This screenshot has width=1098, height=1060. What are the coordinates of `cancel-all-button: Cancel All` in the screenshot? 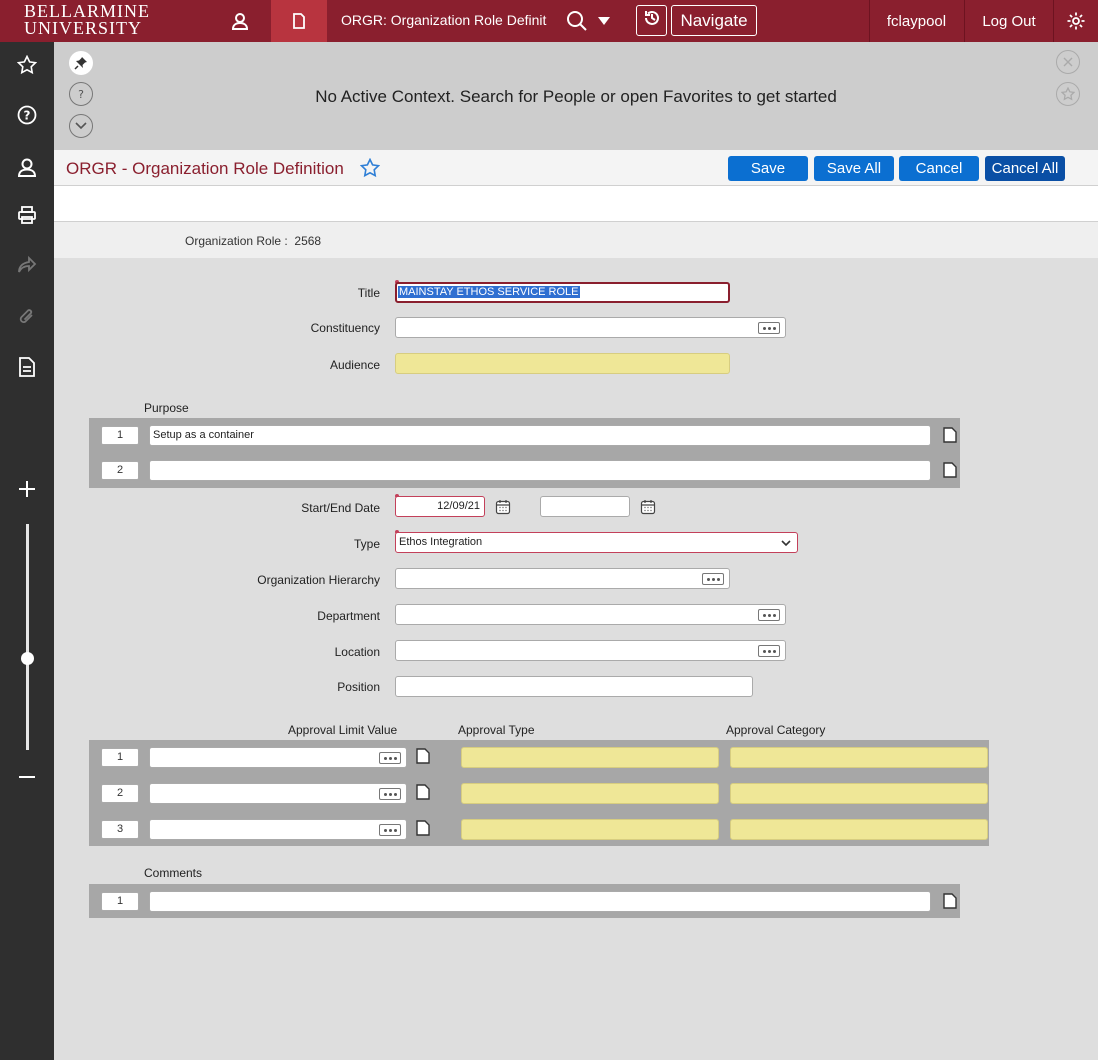 It's located at (1025, 168).